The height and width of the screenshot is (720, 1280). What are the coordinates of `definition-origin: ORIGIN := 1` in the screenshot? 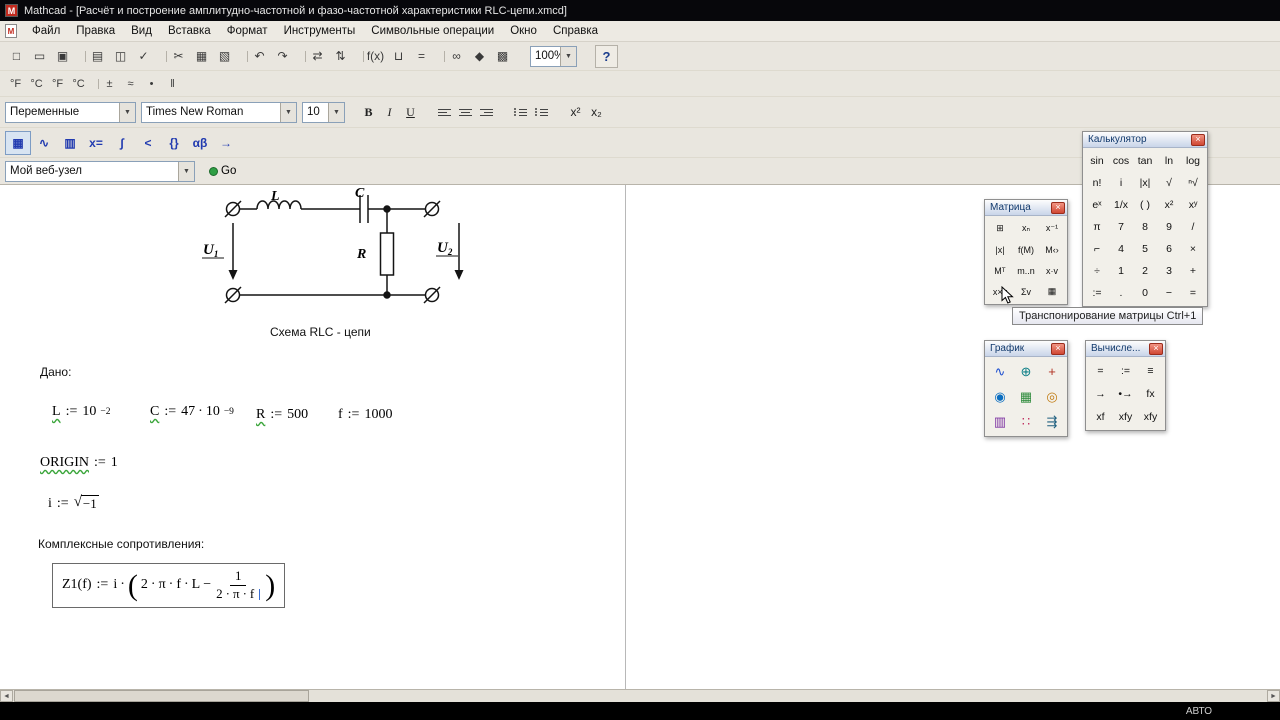 It's located at (79, 463).